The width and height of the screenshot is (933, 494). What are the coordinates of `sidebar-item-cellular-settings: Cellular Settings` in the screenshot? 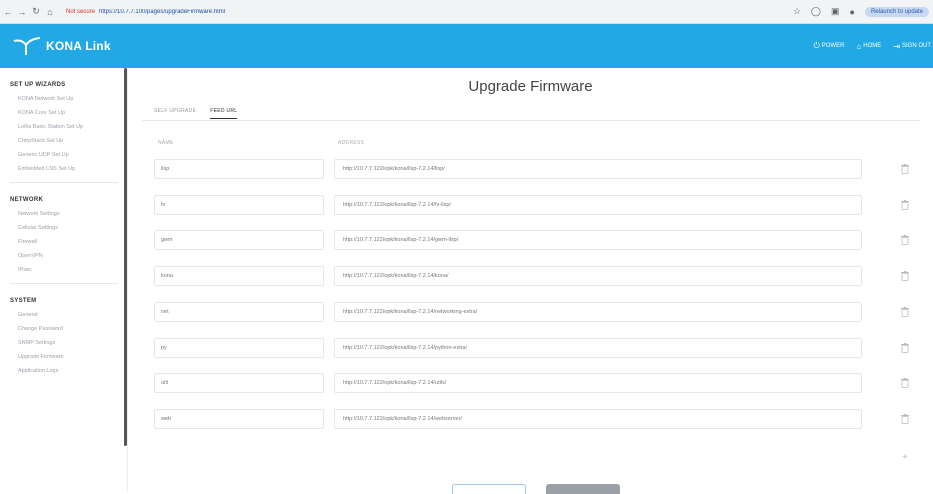 It's located at (68, 228).